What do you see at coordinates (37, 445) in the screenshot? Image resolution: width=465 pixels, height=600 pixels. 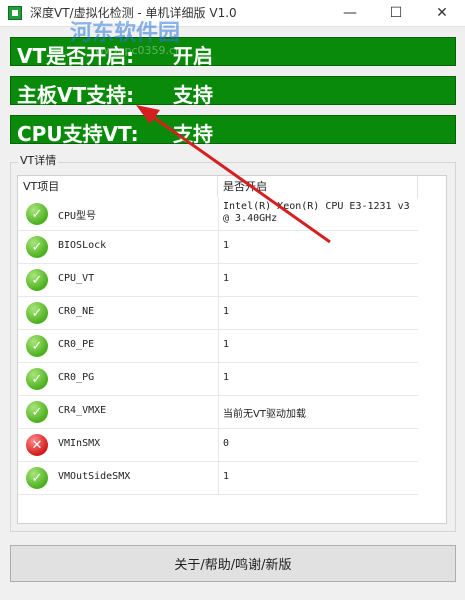 I see `error-icon: ✕` at bounding box center [37, 445].